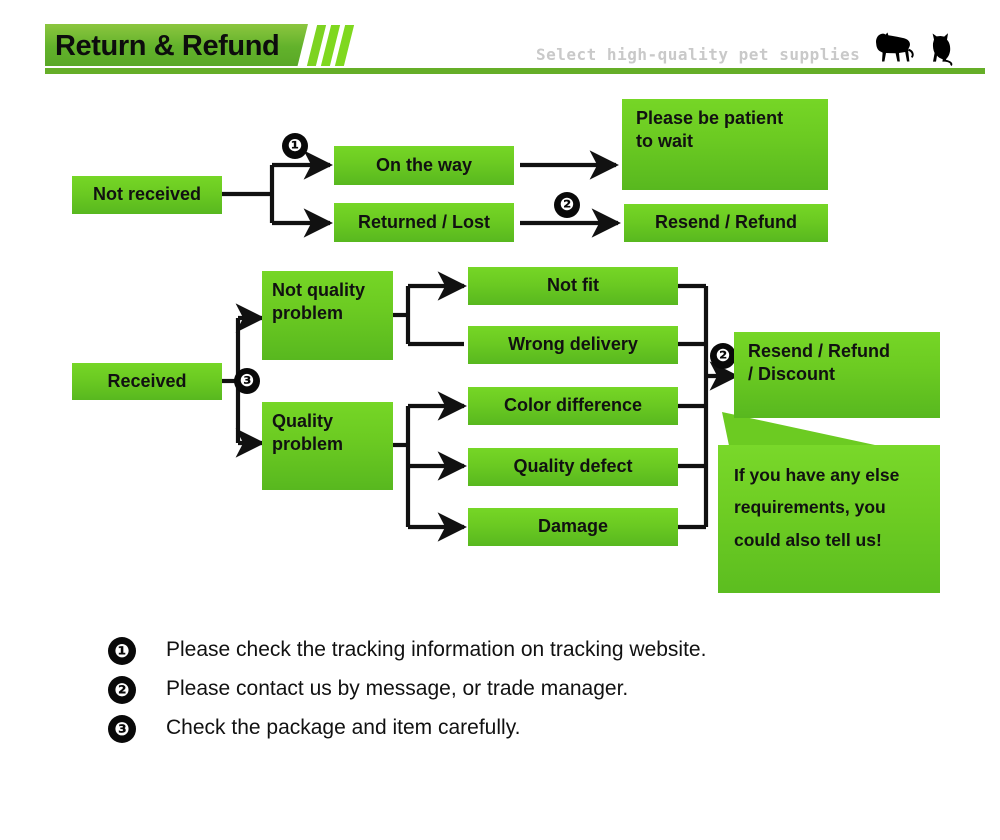 This screenshot has height=840, width=1000. I want to click on node-not-fit: Not fit, so click(573, 286).